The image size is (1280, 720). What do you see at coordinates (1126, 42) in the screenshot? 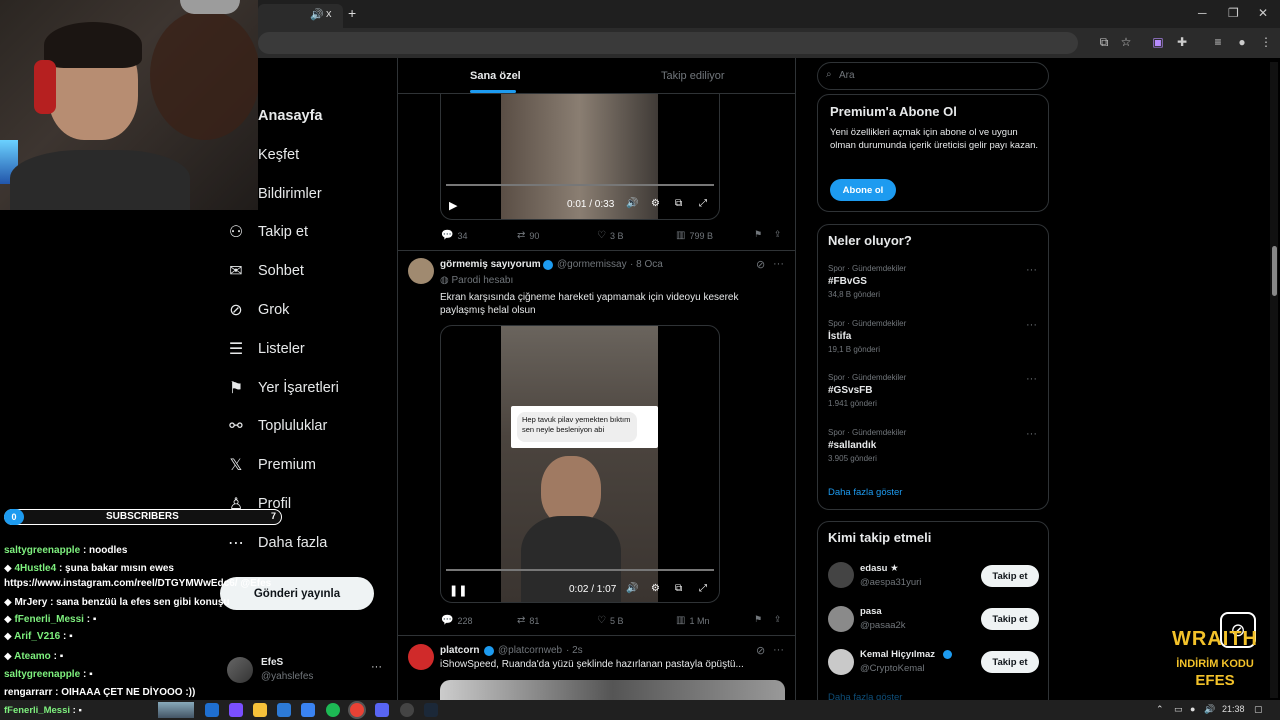
I see `star-icon: ☆` at bounding box center [1126, 42].